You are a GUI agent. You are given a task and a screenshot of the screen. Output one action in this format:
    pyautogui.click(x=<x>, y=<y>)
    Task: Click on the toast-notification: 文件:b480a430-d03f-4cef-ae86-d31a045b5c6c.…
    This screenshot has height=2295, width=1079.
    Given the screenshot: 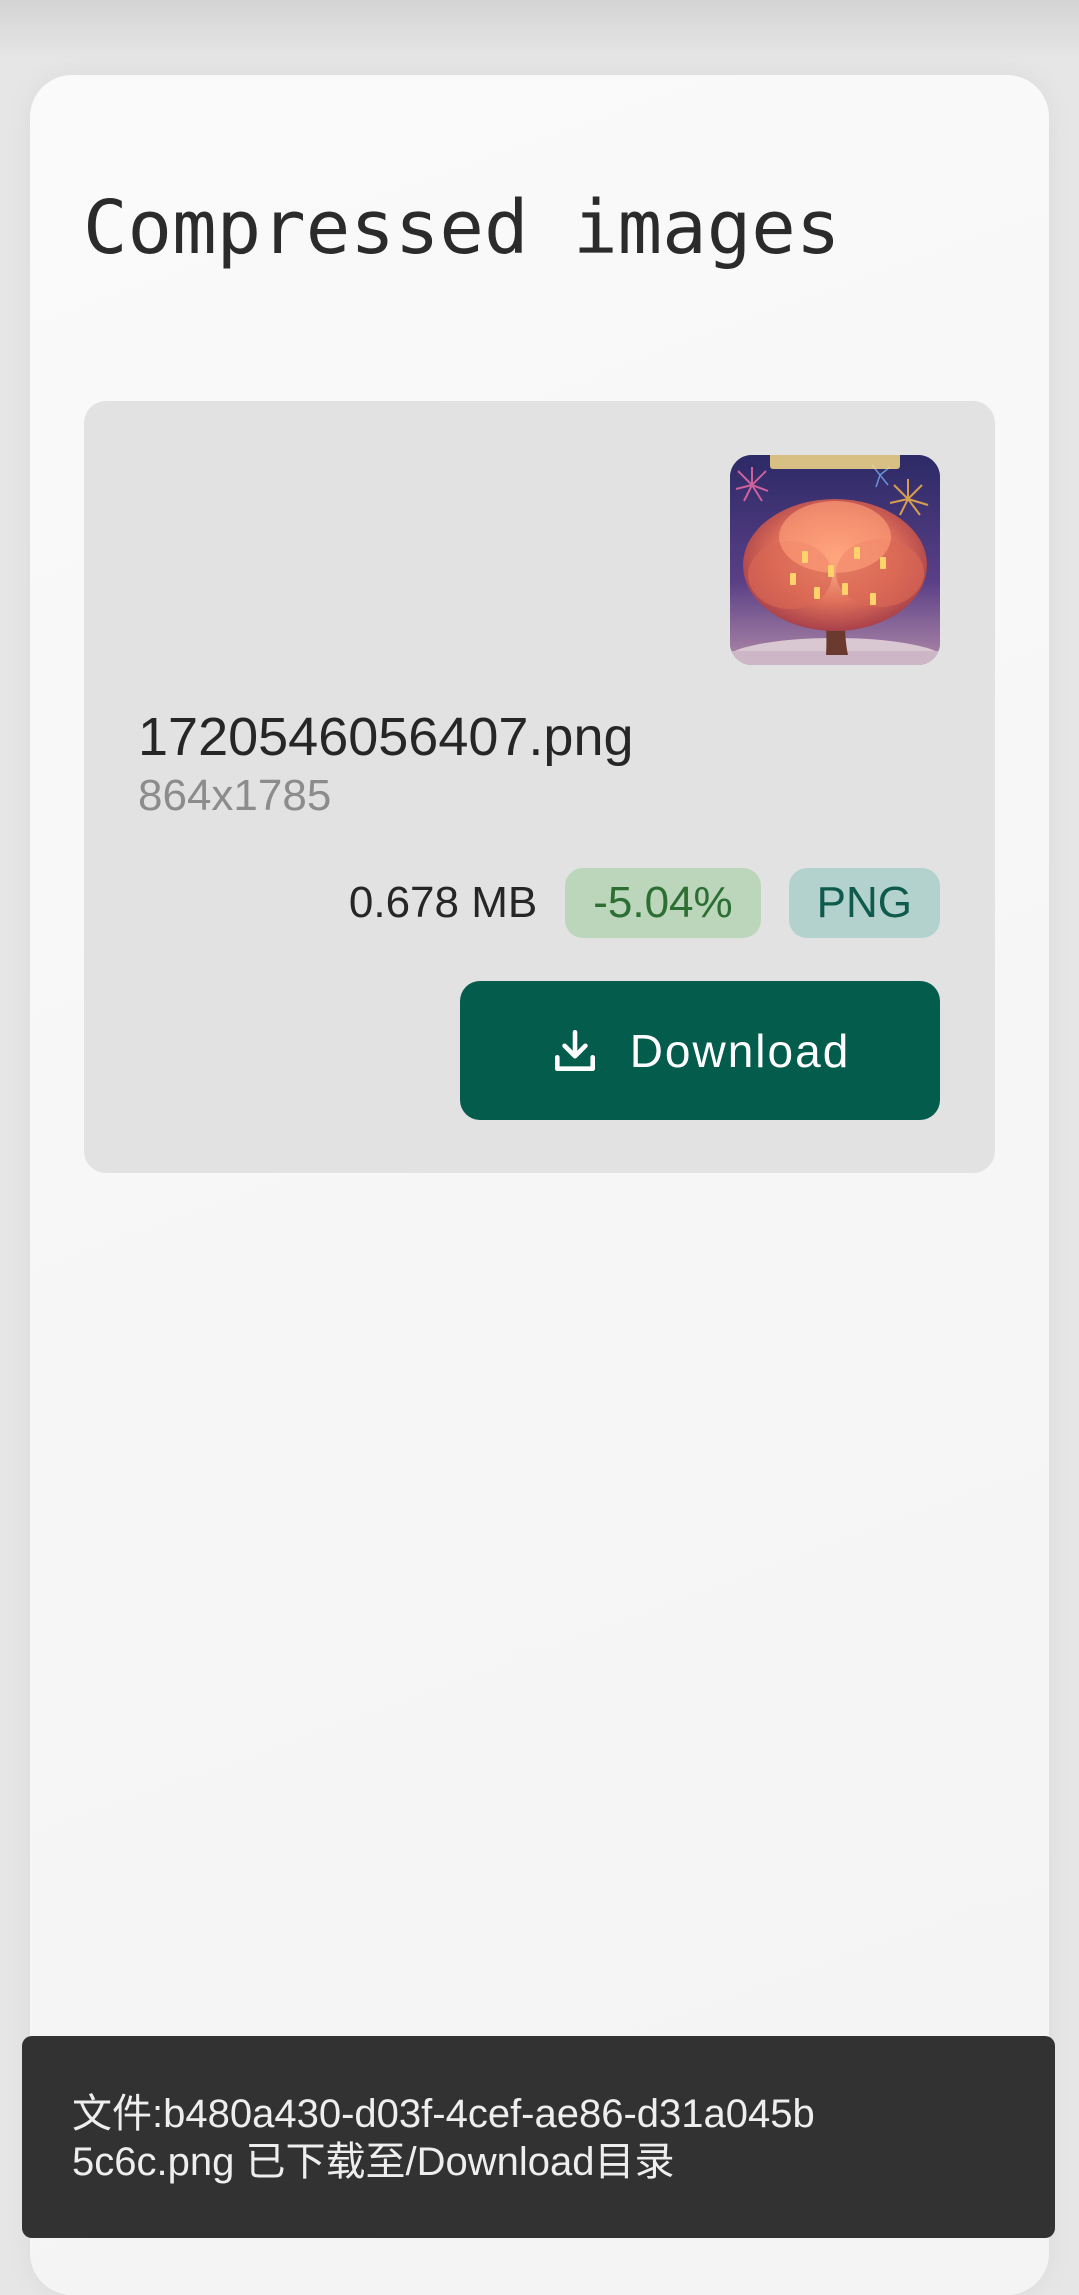 What is the action you would take?
    pyautogui.click(x=538, y=2137)
    